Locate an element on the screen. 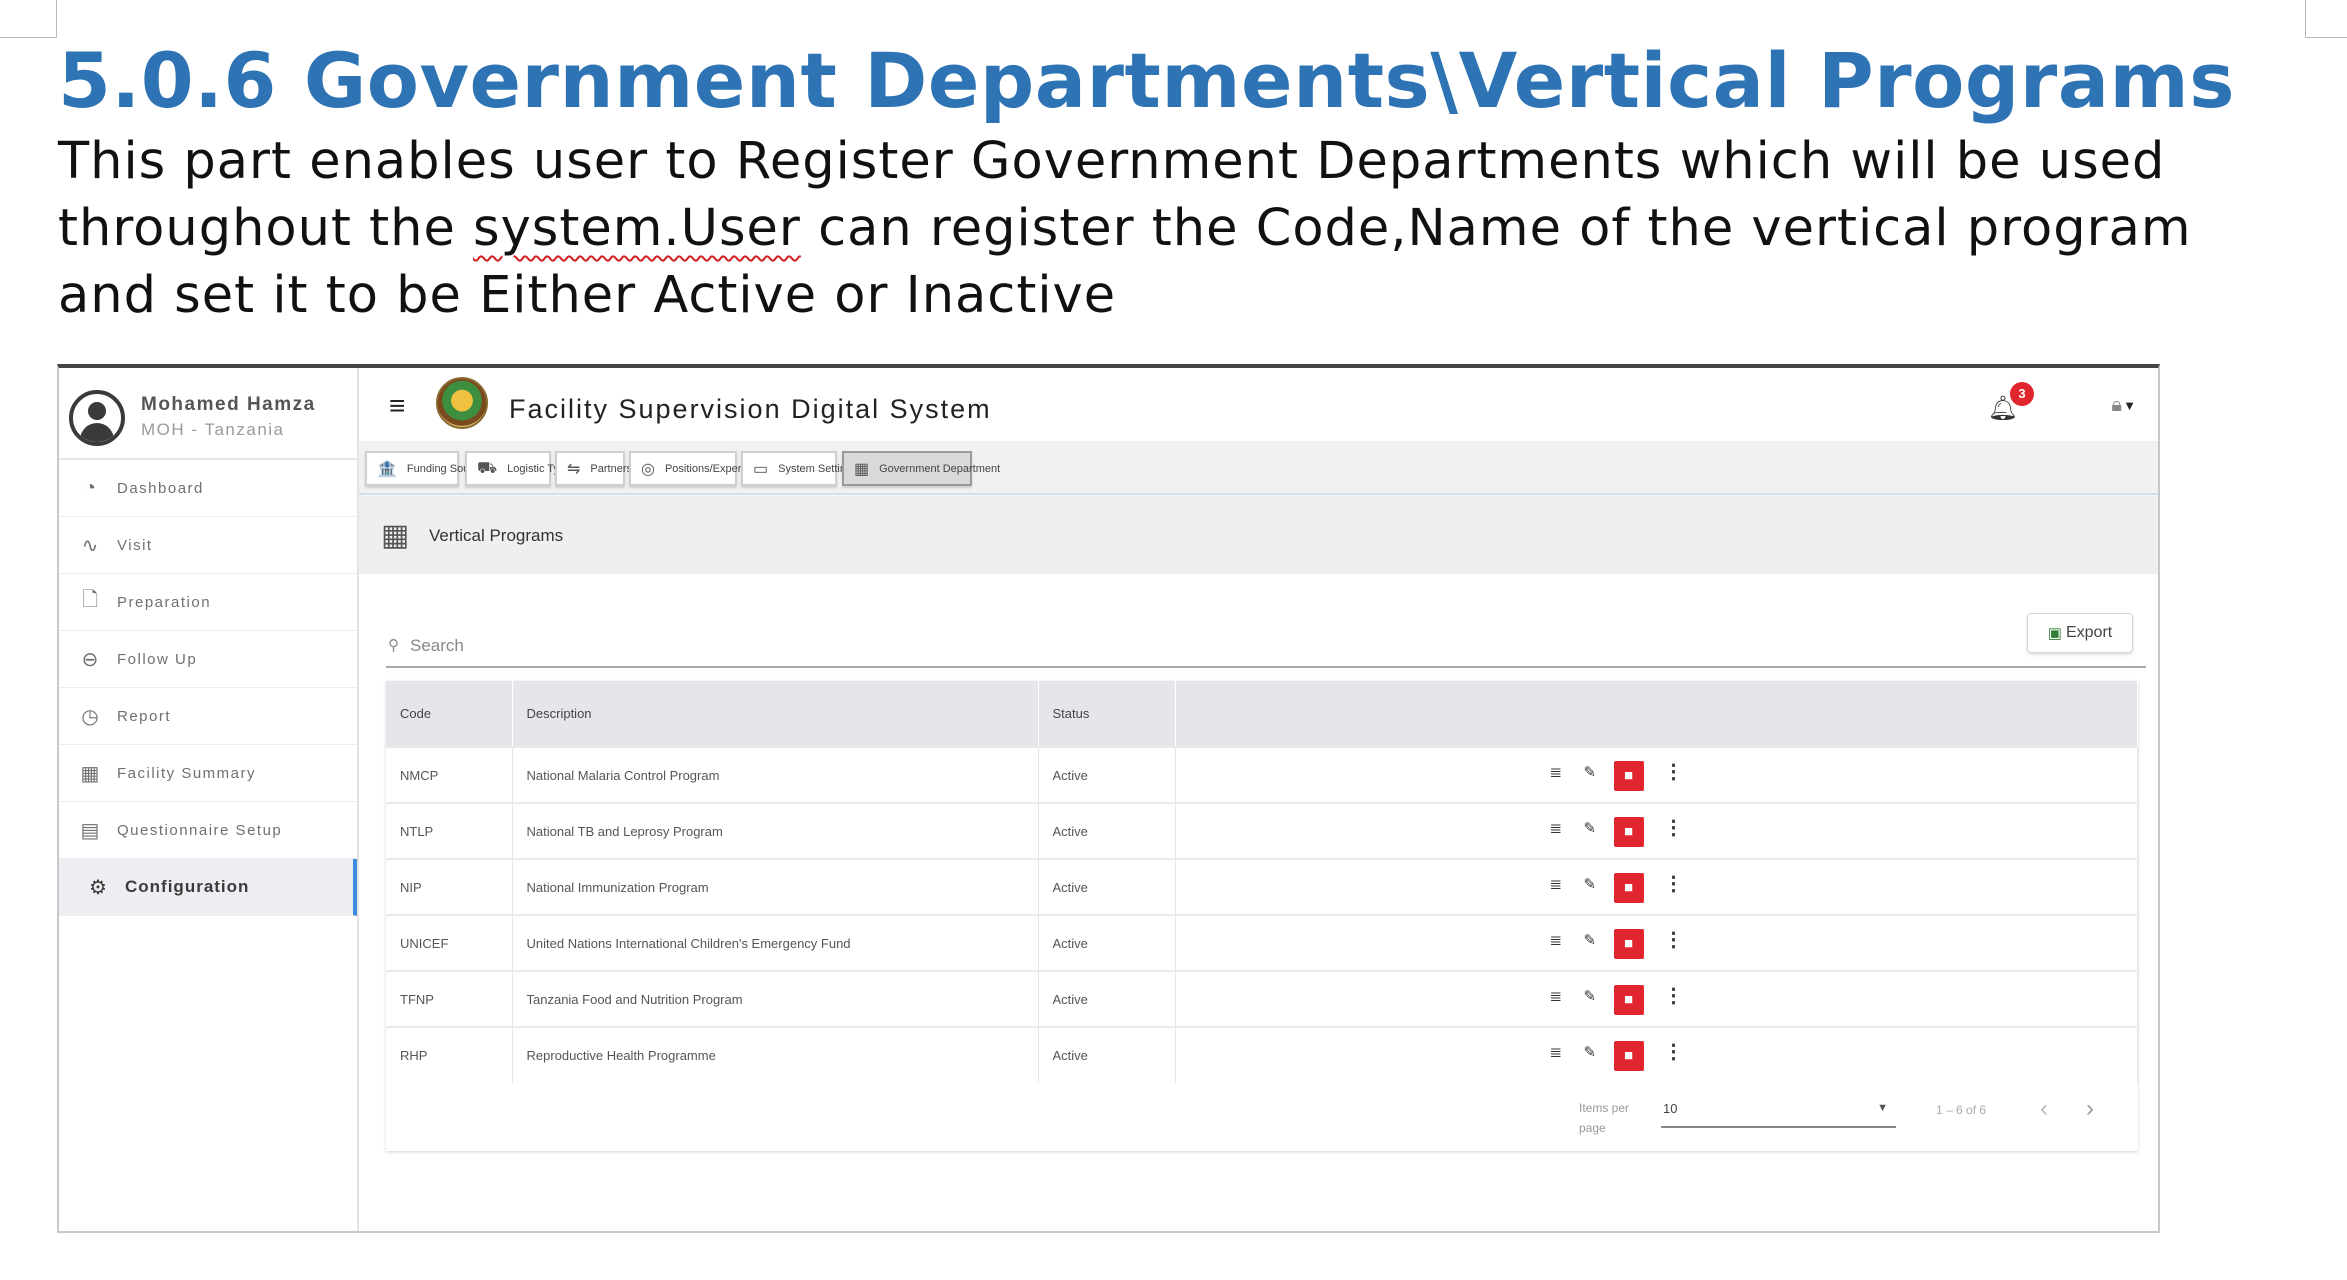 The image size is (2347, 1280). sidebar-item-report: ◷ Report is located at coordinates (208, 716).